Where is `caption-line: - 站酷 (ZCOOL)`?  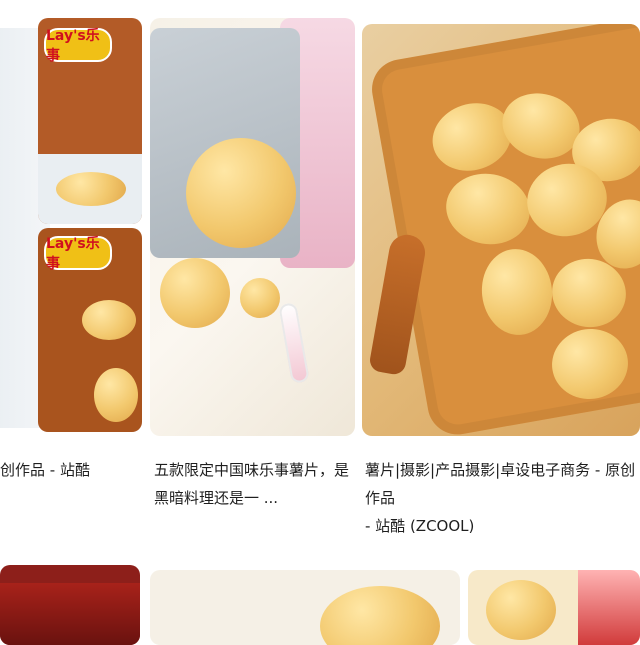
caption-line: - 站酷 (ZCOOL) is located at coordinates (420, 526).